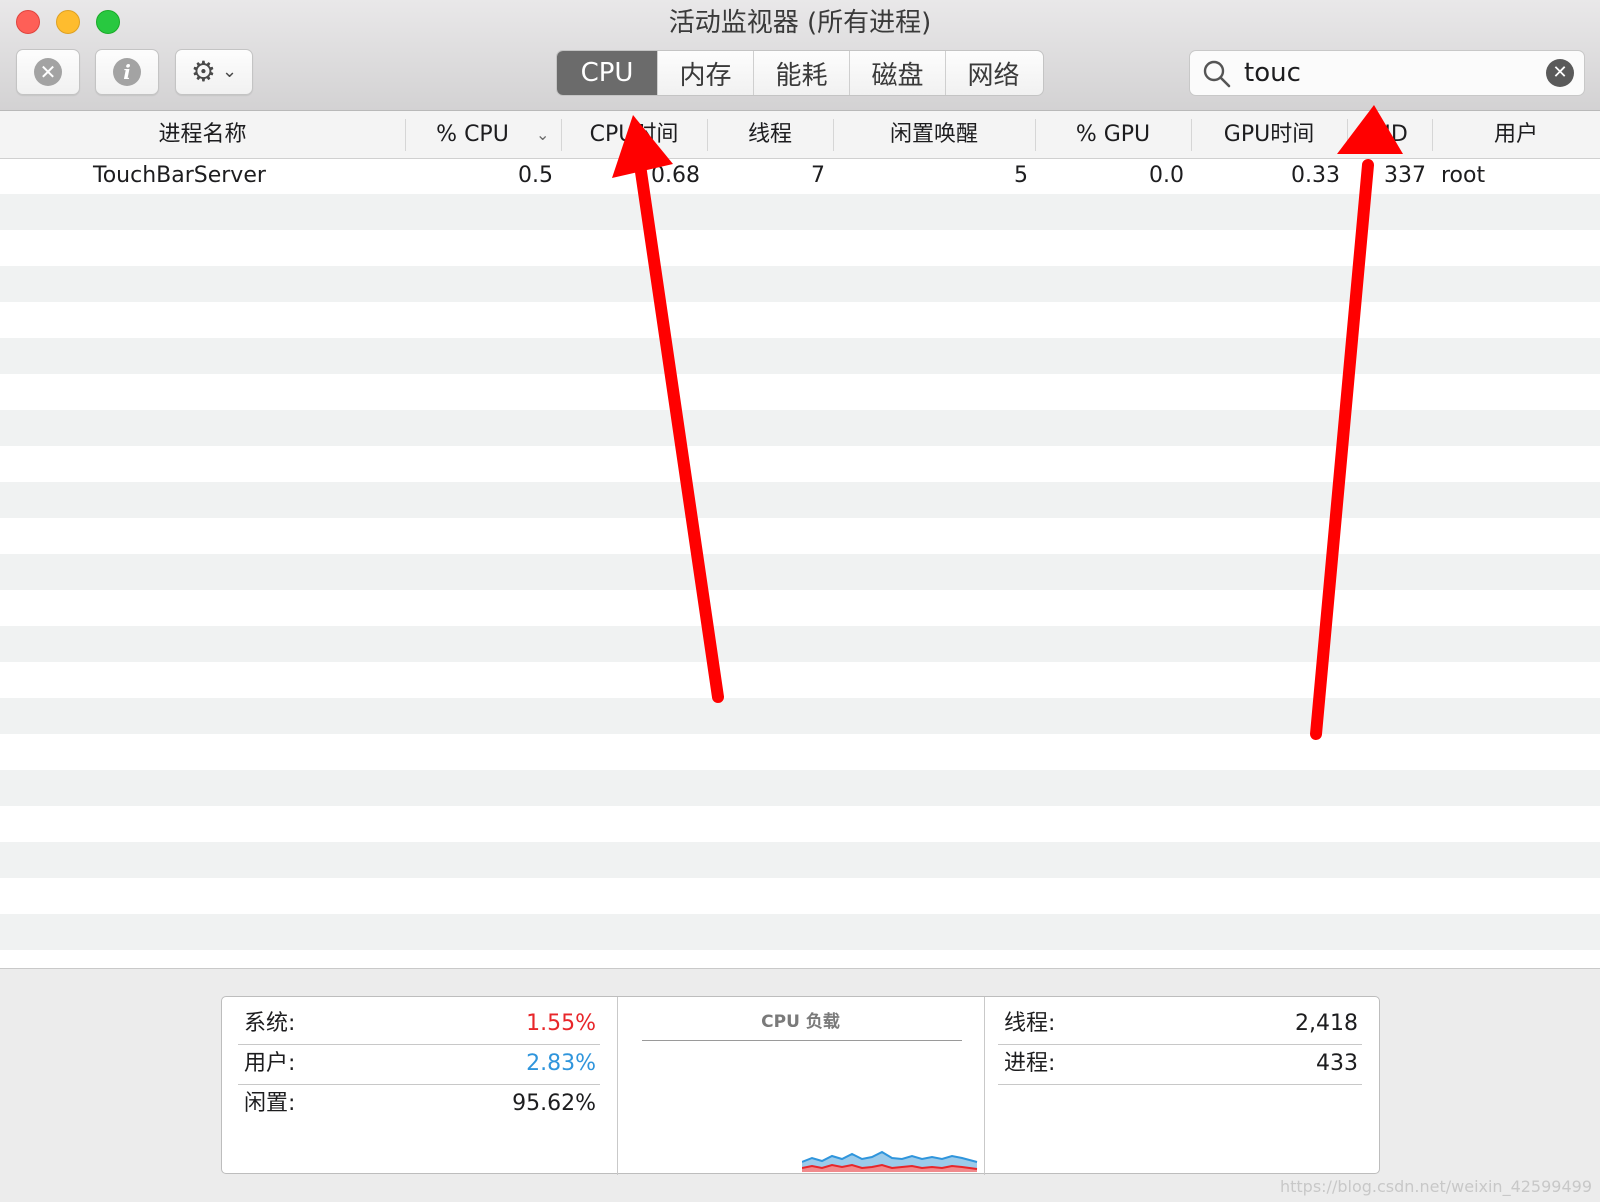 This screenshot has width=1600, height=1202. I want to click on cell-gpu-time: 0.33, so click(1315, 175).